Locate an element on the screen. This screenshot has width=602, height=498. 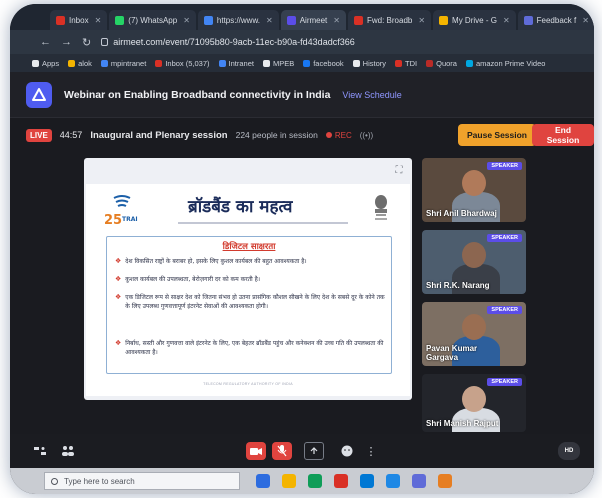
speaker-tile: SPEAKER Shri R.K. Narang is located at coordinates (474, 262).